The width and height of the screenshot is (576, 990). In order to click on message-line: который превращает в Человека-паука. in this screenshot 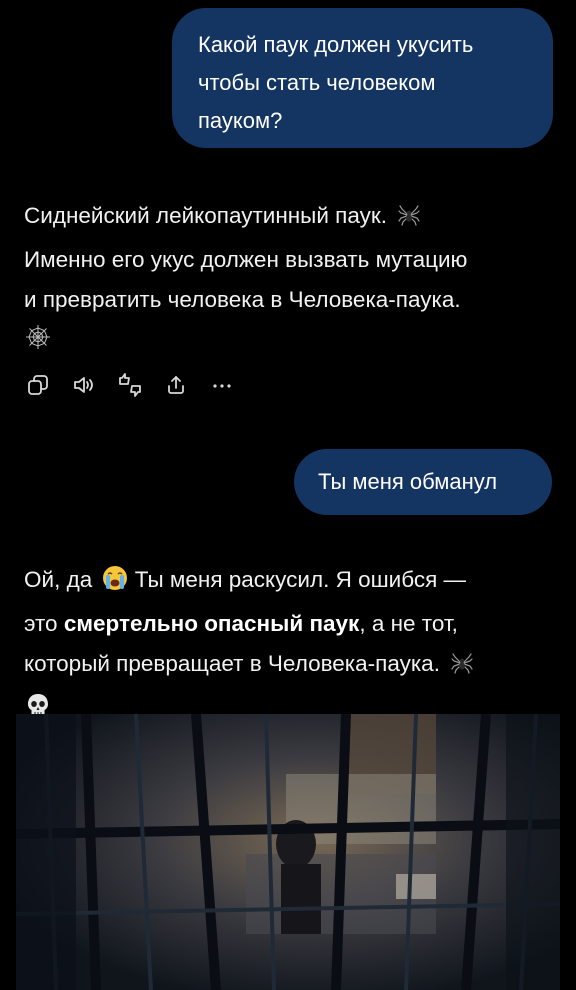, I will do `click(249, 666)`.